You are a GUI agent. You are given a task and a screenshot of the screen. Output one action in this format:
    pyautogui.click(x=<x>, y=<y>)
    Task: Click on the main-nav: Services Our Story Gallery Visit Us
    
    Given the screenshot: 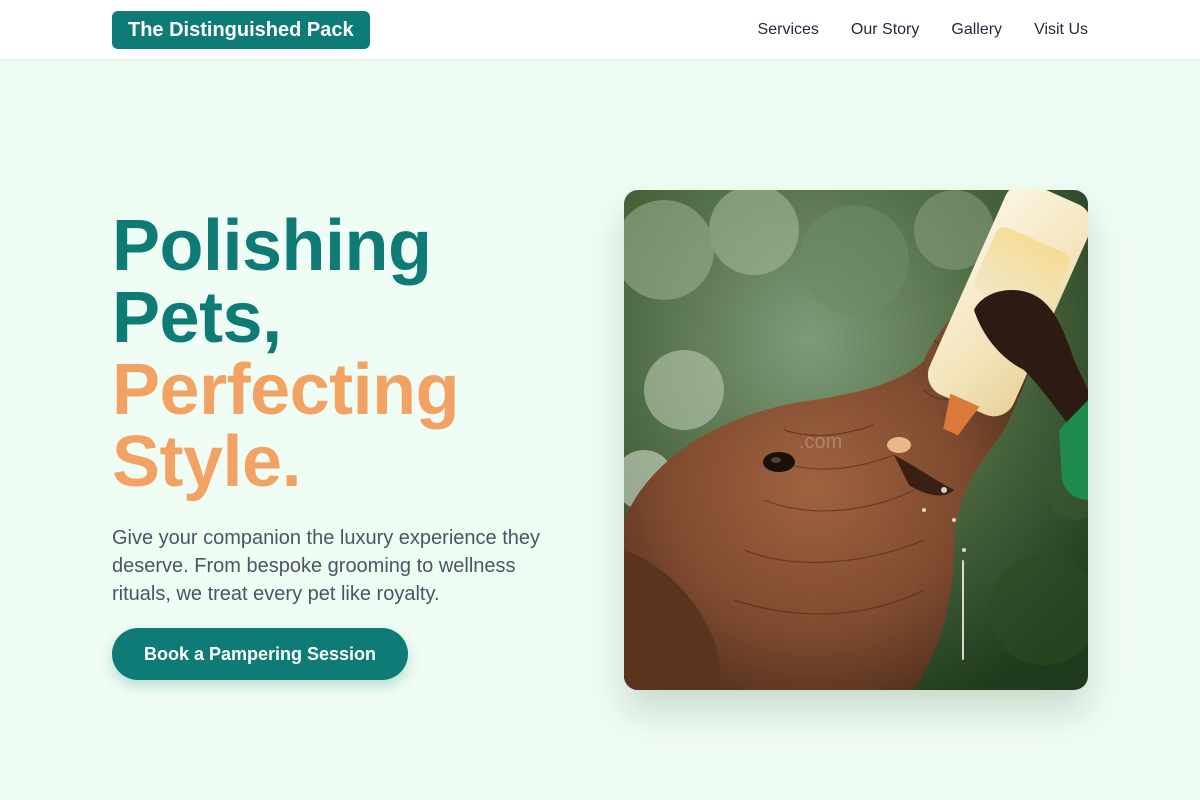 What is the action you would take?
    pyautogui.click(x=923, y=30)
    